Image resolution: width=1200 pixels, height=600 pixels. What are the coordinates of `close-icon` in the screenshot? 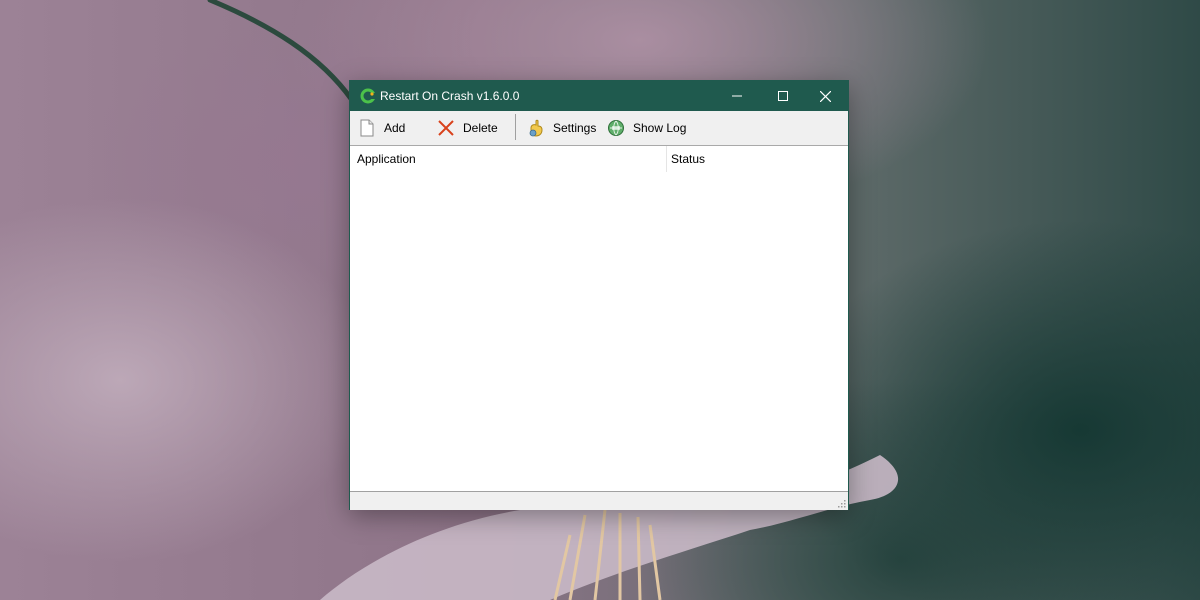 It's located at (825, 96).